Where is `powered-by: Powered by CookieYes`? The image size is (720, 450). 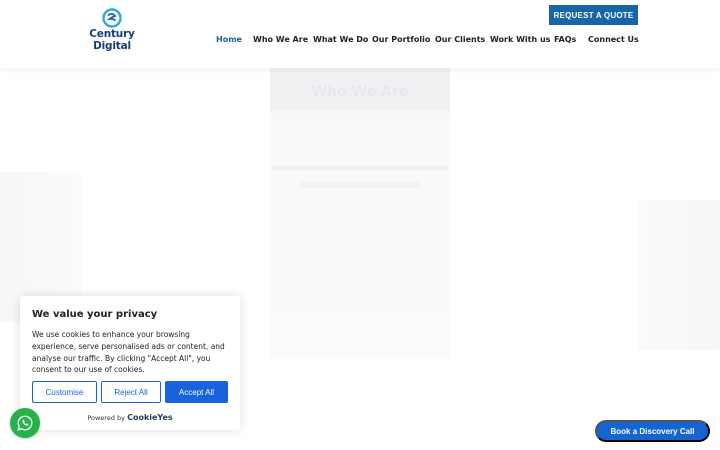 powered-by: Powered by CookieYes is located at coordinates (130, 417).